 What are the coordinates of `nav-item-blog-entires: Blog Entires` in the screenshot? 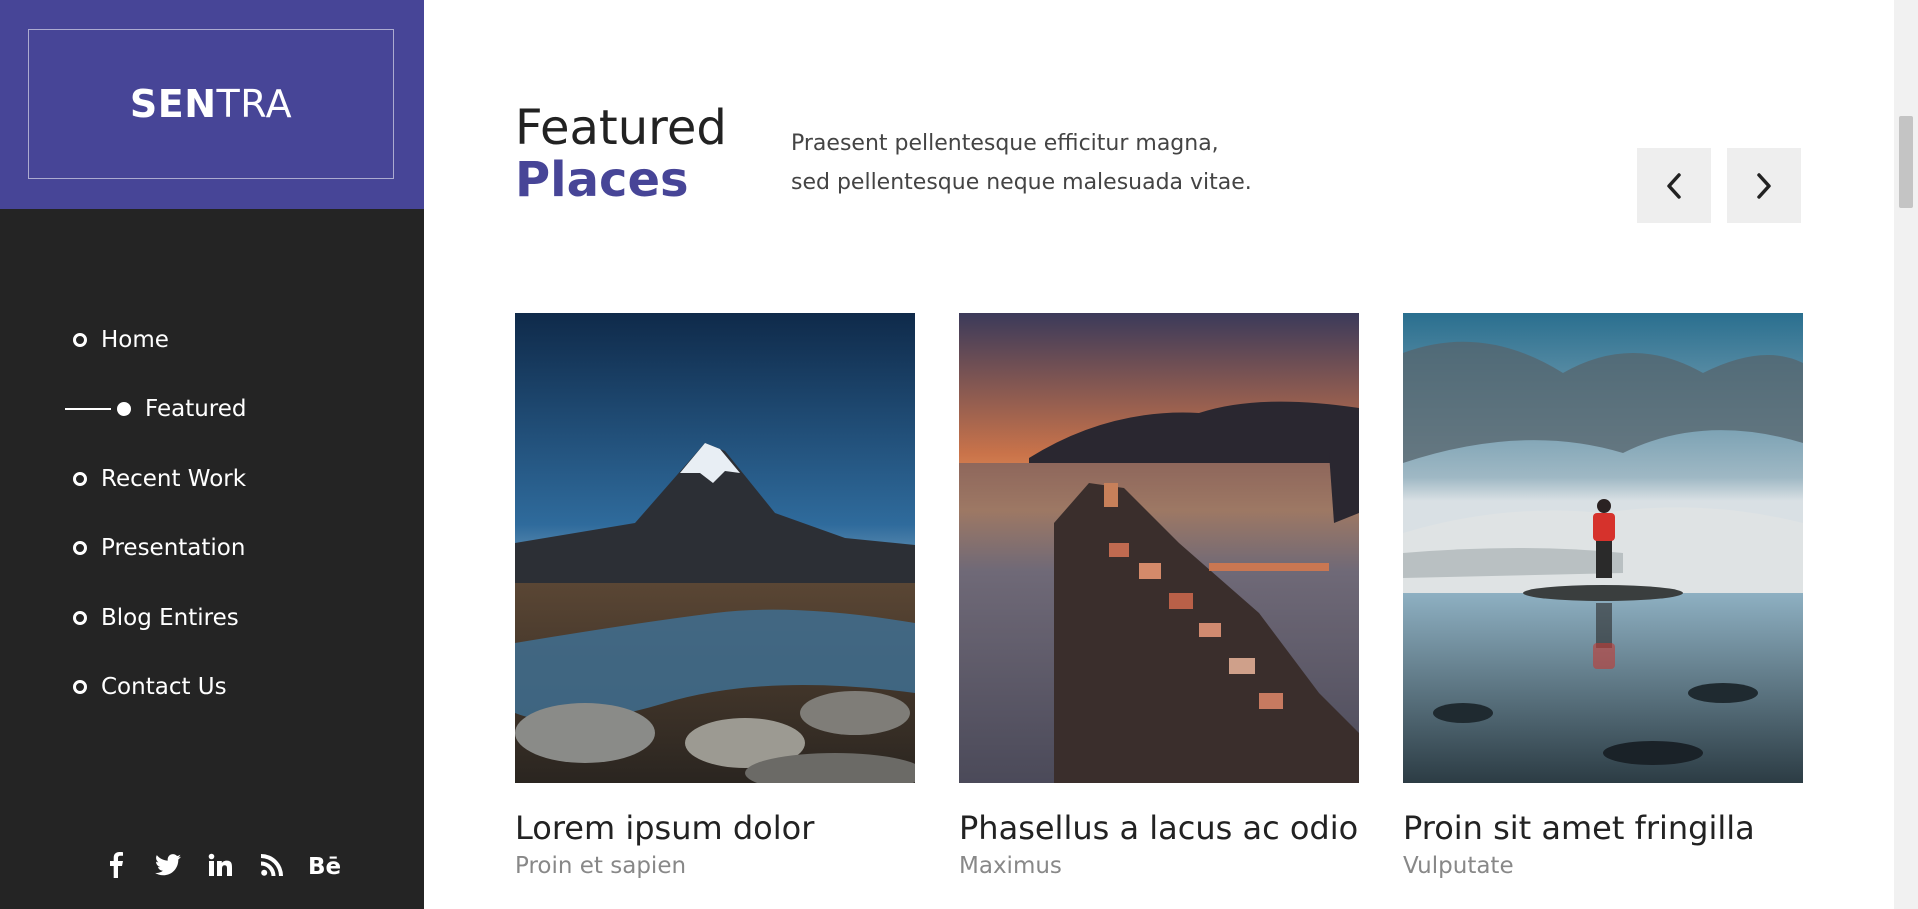 It's located at (212, 618).